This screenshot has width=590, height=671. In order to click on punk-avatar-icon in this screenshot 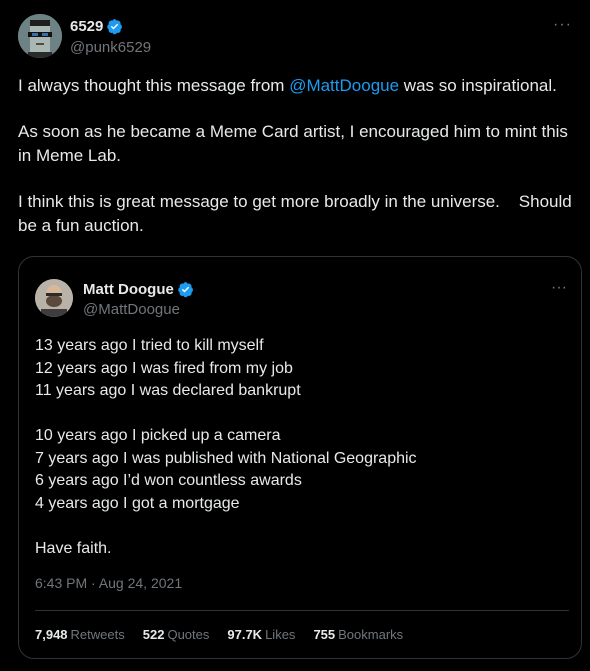, I will do `click(40, 36)`.